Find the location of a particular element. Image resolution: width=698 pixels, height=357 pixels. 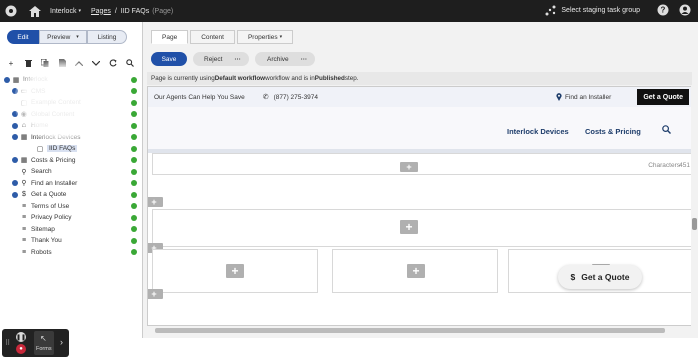

search-icon is located at coordinates (130, 63).